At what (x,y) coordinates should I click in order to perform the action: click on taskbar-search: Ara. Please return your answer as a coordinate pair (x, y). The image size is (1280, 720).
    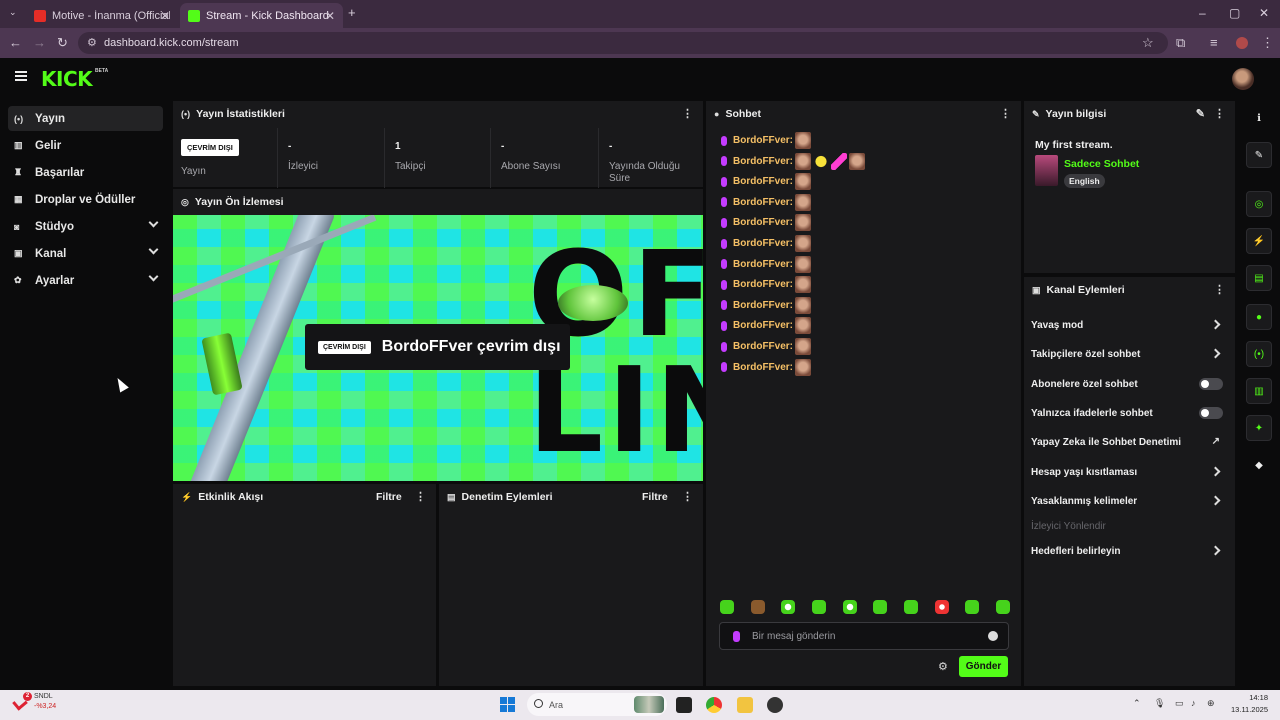
    Looking at the image, I should click on (597, 704).